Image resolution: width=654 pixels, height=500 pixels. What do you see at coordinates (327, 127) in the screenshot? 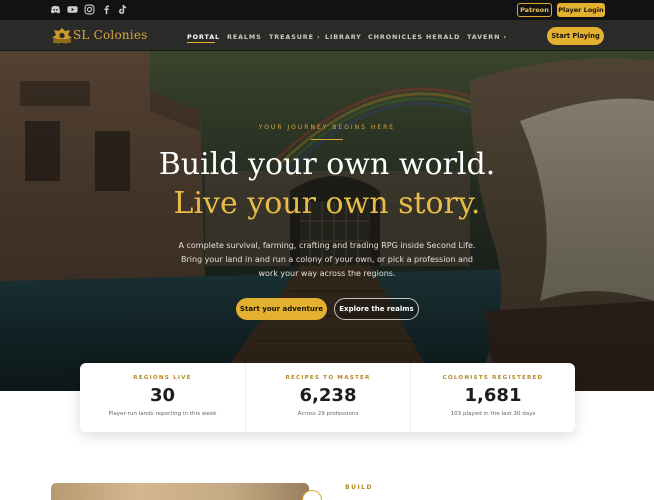
I see `hero-eyebrow: YOUR JOURNEY BEGINS HERE` at bounding box center [327, 127].